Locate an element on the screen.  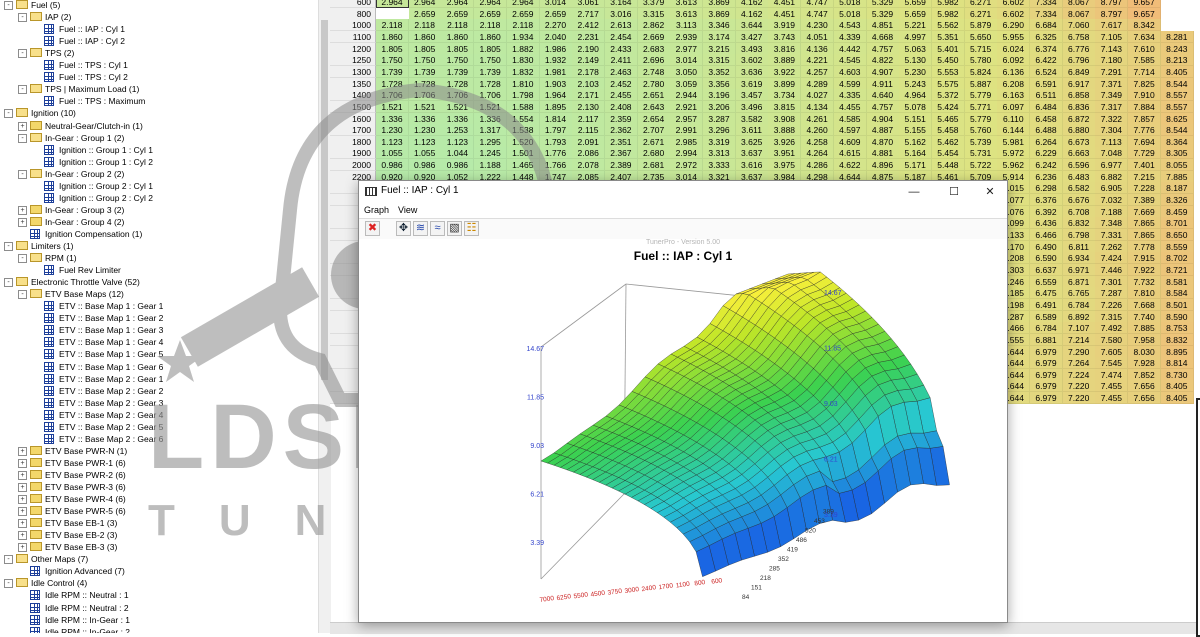
table-cell: 6.832 is located at coordinates (1079, 223).